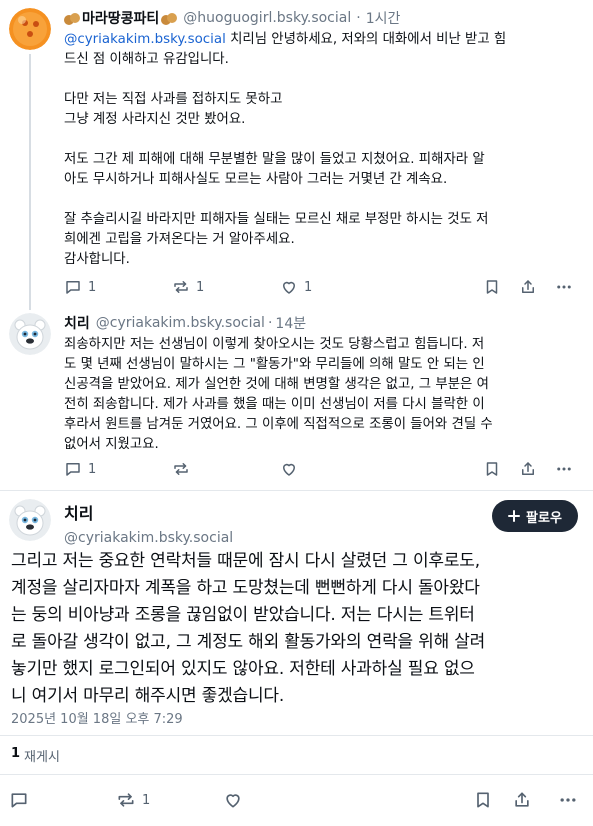 This screenshot has width=593, height=826. I want to click on post1-bookmark-button, so click(492, 287).